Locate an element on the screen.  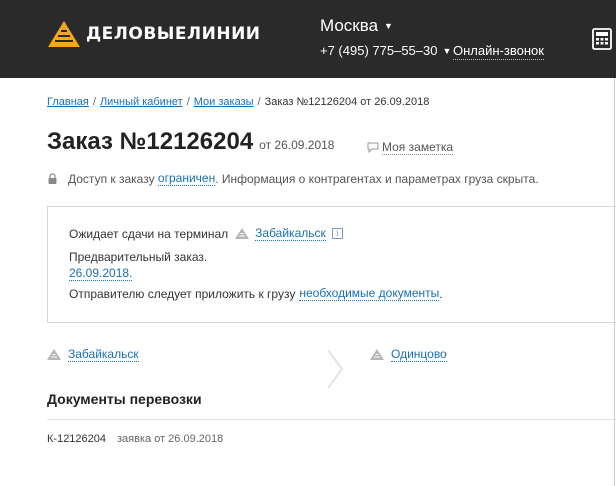
document-row: К-12126204 заявка от 26.09.2018 is located at coordinates (135, 439).